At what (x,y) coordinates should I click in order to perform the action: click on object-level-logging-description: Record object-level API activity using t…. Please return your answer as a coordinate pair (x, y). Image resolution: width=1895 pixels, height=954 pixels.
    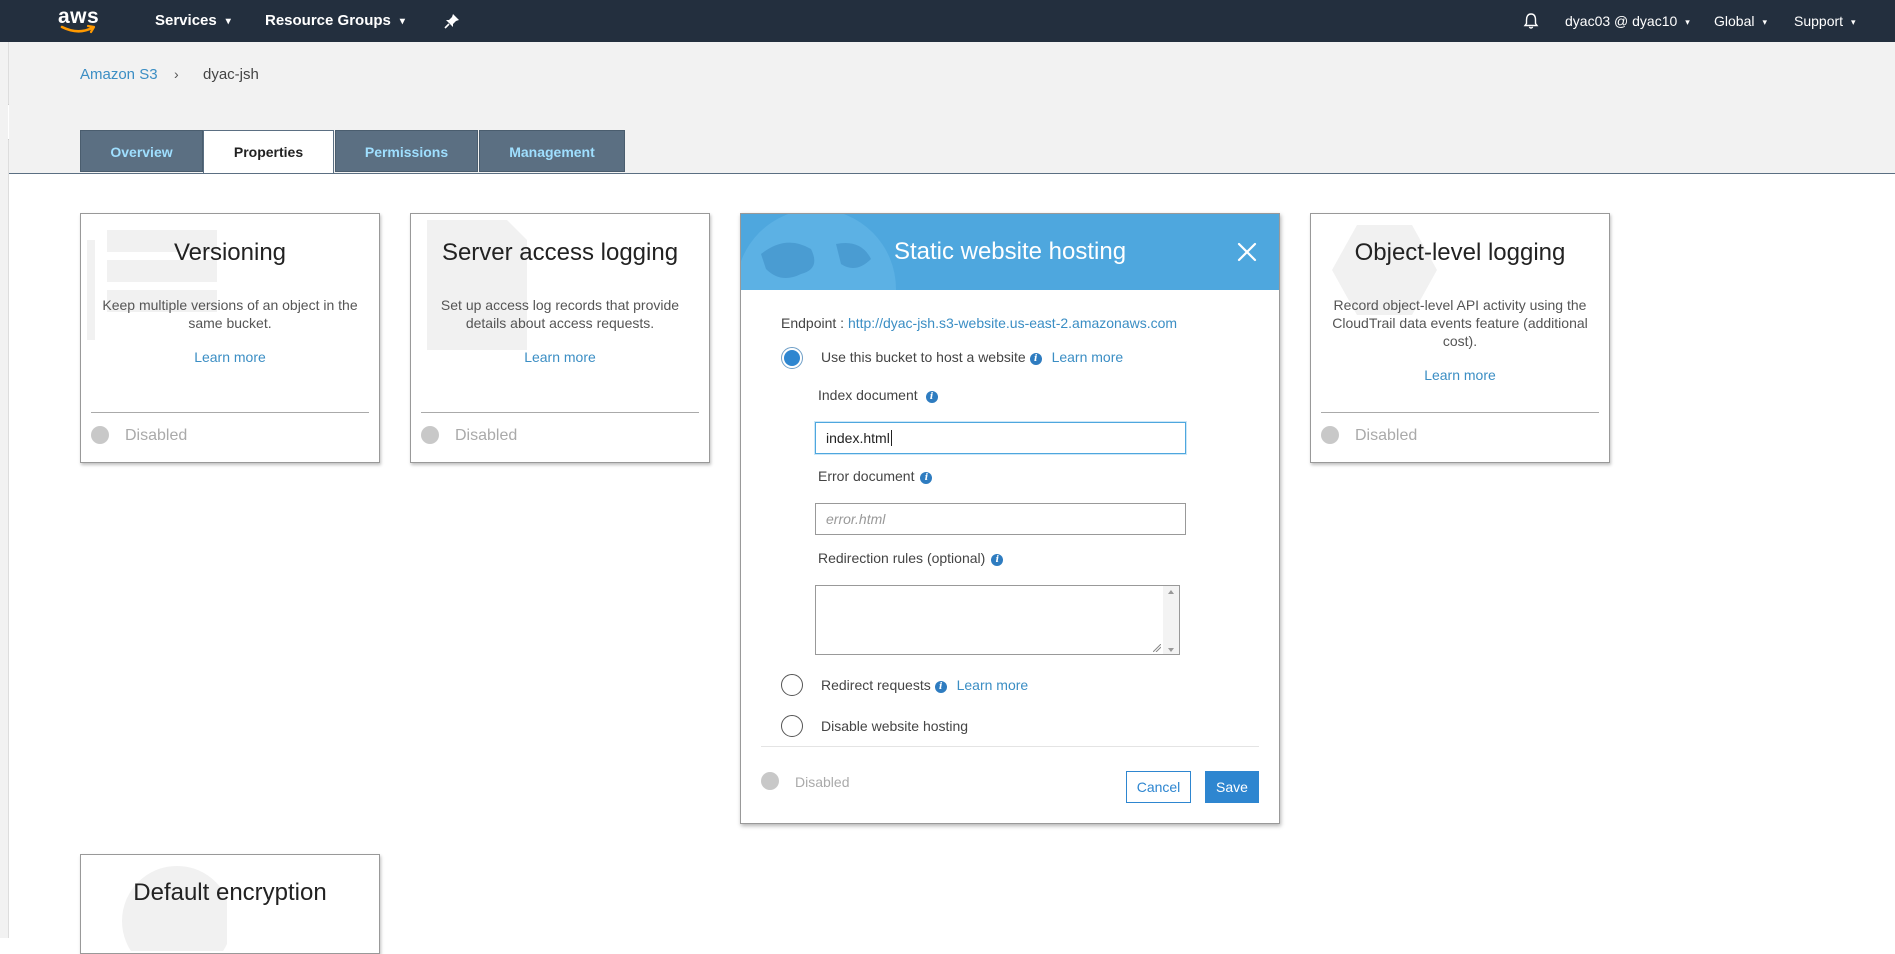
    Looking at the image, I should click on (1460, 323).